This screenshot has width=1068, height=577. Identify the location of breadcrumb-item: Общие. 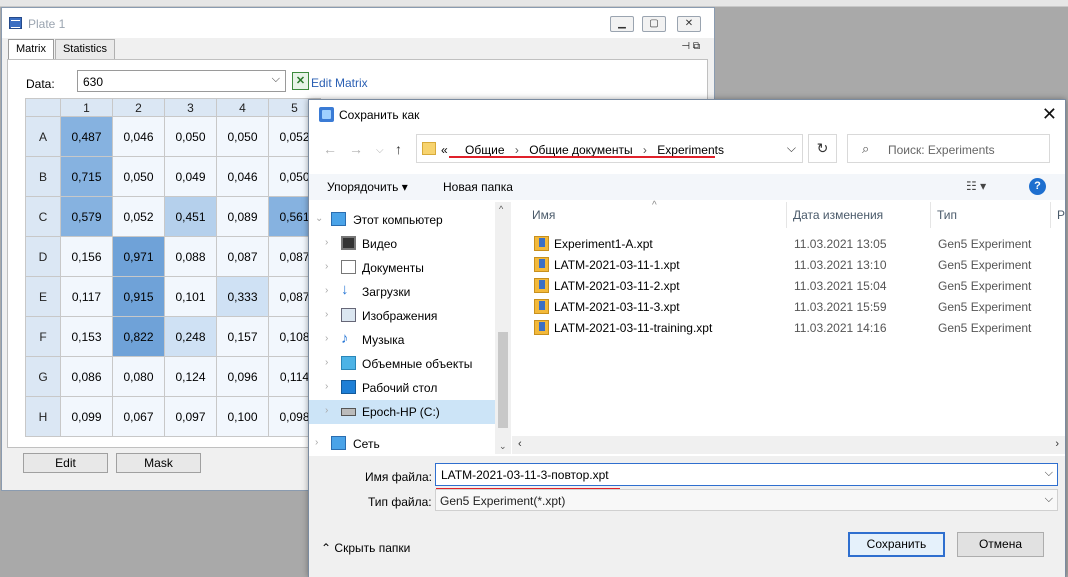
(484, 150).